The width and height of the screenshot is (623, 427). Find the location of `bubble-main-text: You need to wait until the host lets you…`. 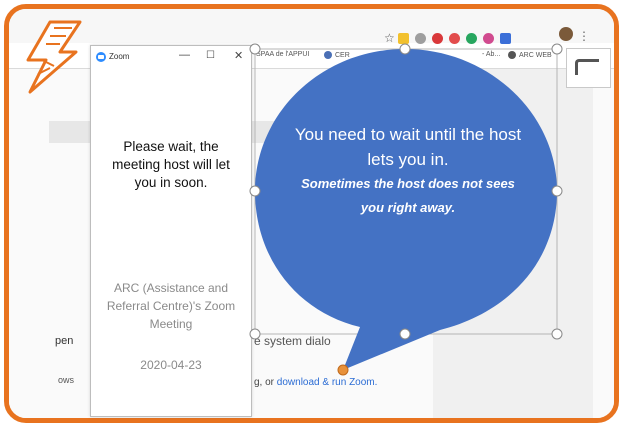

bubble-main-text: You need to wait until the host lets you… is located at coordinates (408, 147).